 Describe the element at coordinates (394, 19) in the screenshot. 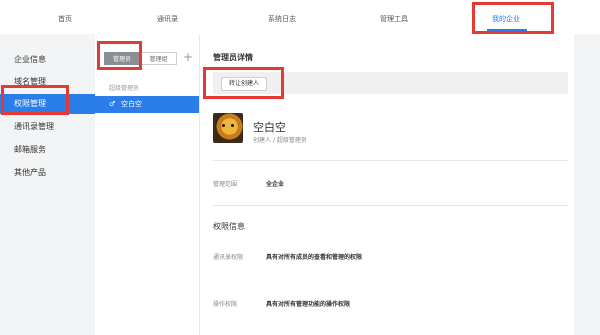

I see `nav-admin-tools: 管理工具` at that location.